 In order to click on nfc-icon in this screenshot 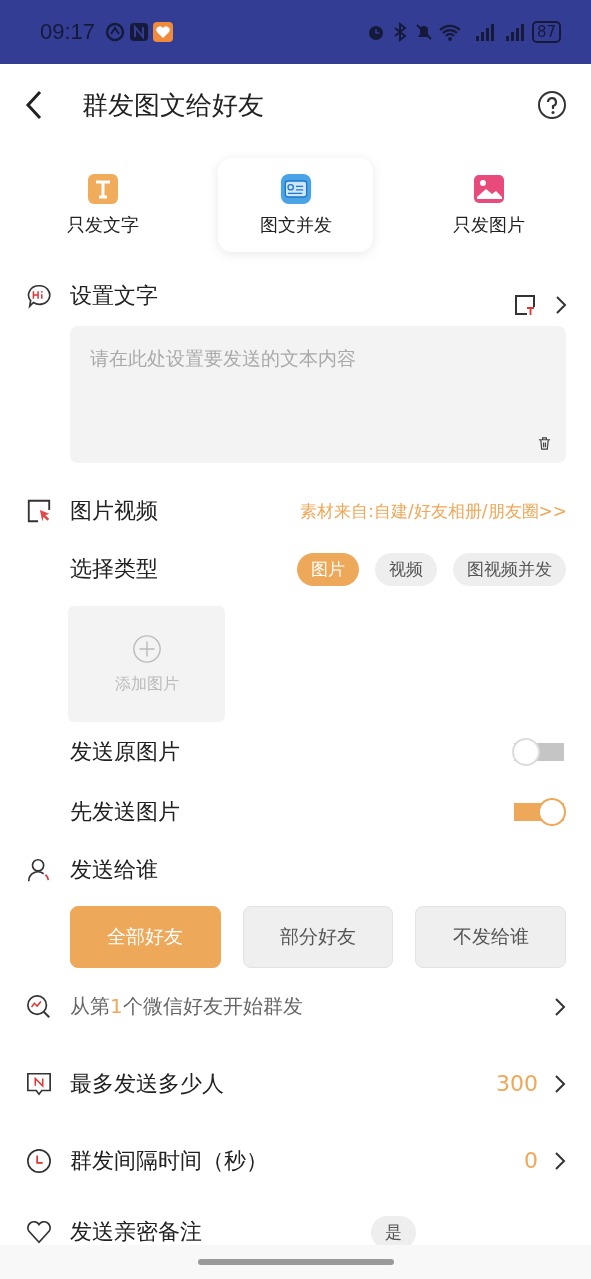, I will do `click(139, 32)`.